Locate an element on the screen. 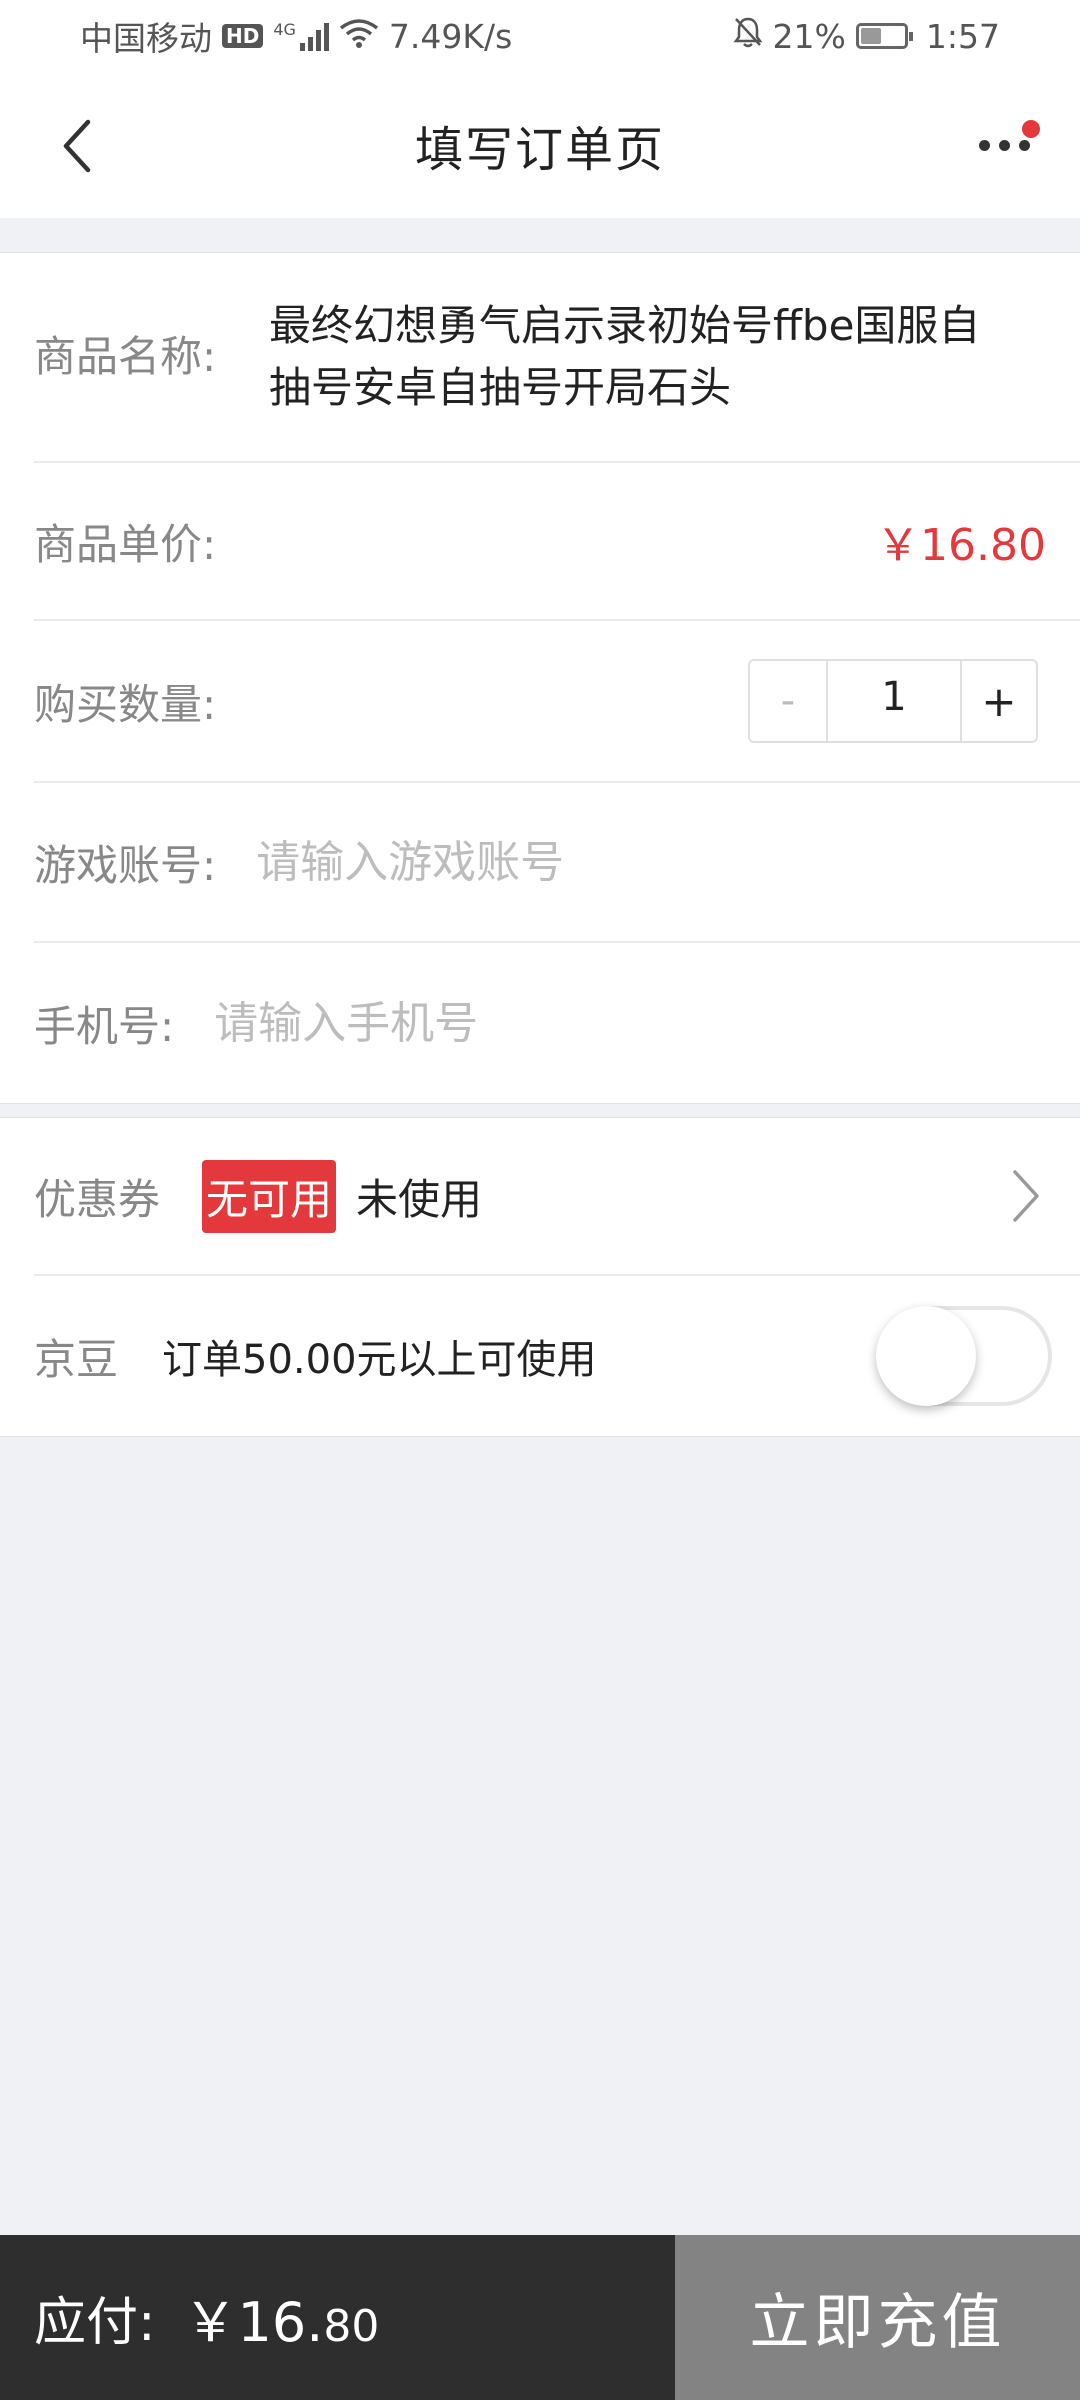 This screenshot has width=1080, height=2400. quantity-increase-button: + is located at coordinates (999, 701).